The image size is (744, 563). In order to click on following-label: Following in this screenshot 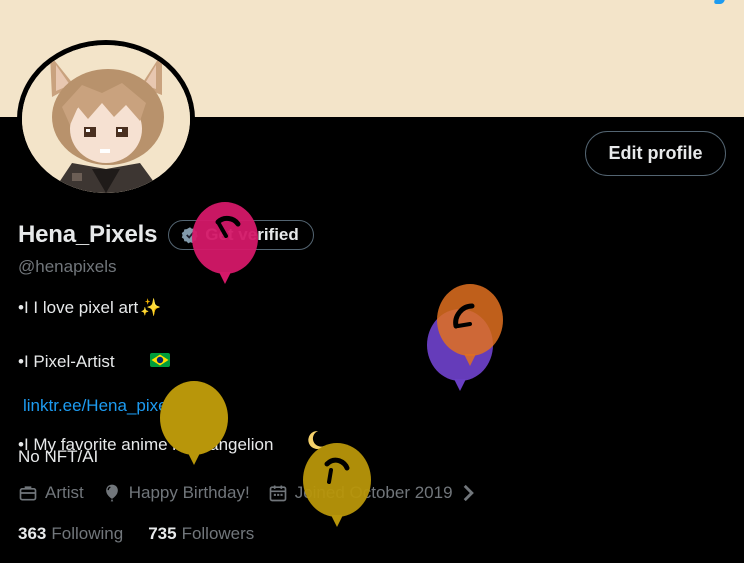, I will do `click(87, 533)`.